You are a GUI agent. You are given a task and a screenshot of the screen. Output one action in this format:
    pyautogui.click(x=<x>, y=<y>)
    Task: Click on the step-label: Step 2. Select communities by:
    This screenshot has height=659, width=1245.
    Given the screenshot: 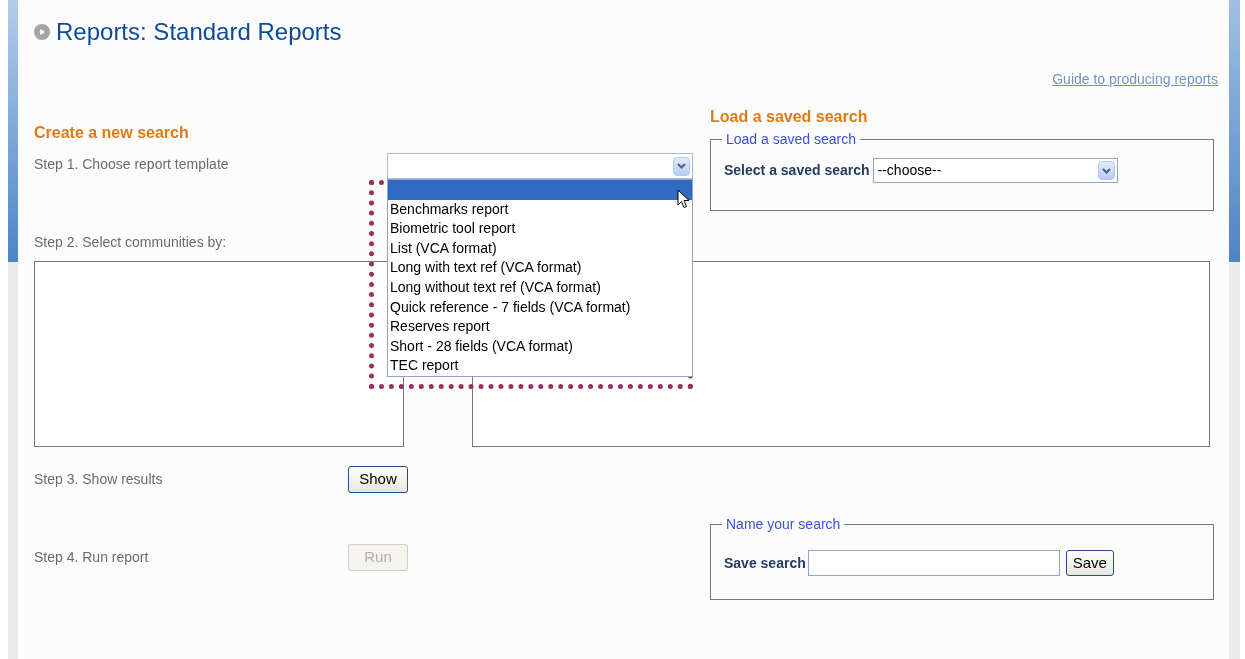 What is the action you would take?
    pyautogui.click(x=130, y=242)
    